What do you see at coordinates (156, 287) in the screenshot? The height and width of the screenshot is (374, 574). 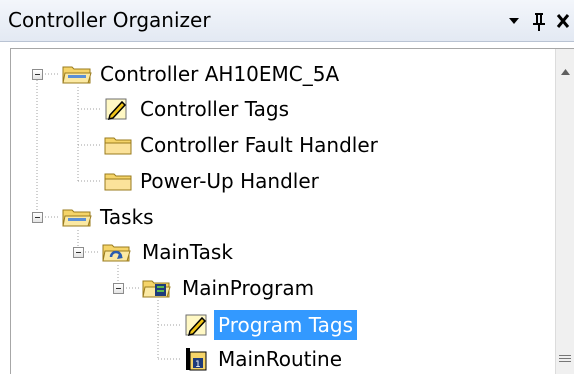 I see `program-folder-icon` at bounding box center [156, 287].